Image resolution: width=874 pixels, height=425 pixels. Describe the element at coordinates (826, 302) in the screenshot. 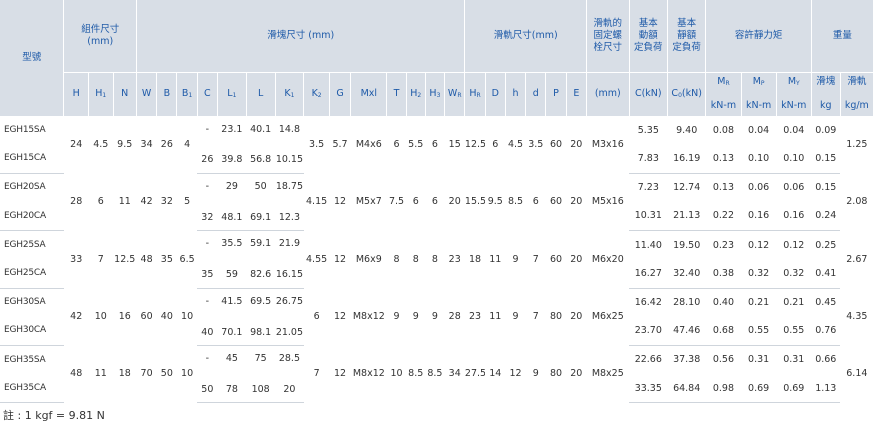

I see `cell-weight-block: 0.45` at that location.